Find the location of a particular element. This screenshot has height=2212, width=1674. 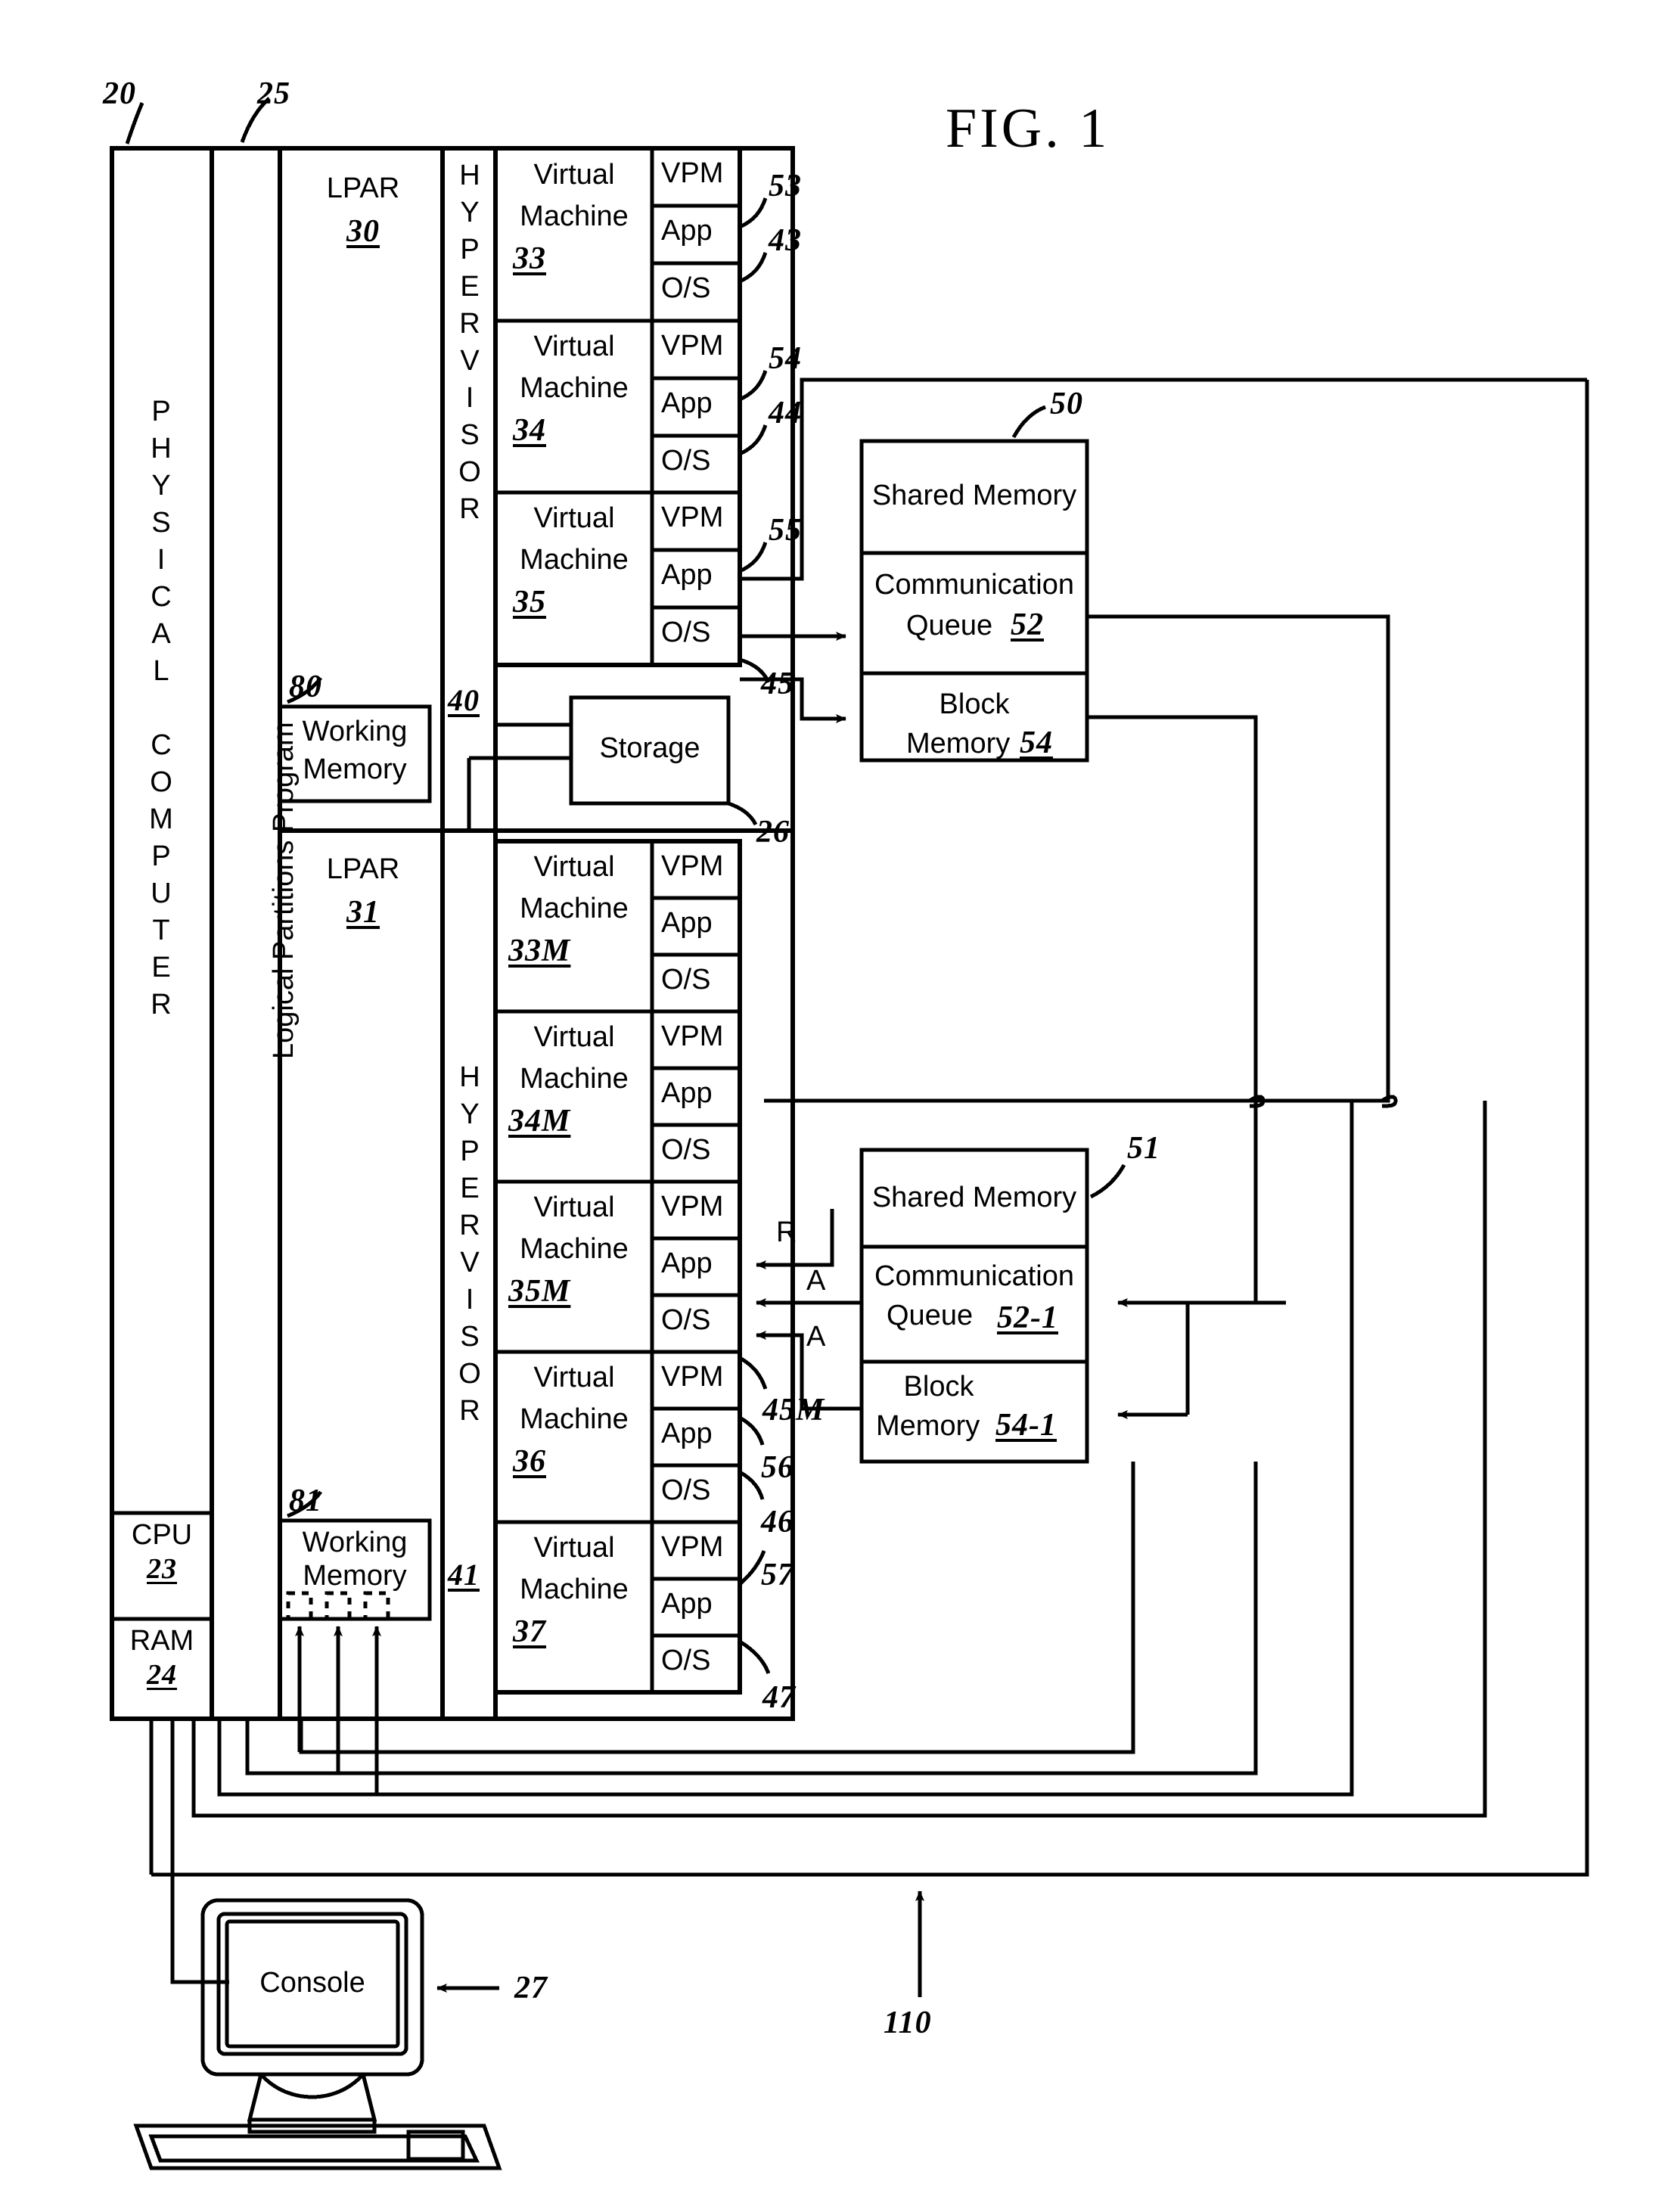

vm-34-os: O/S is located at coordinates (686, 461).